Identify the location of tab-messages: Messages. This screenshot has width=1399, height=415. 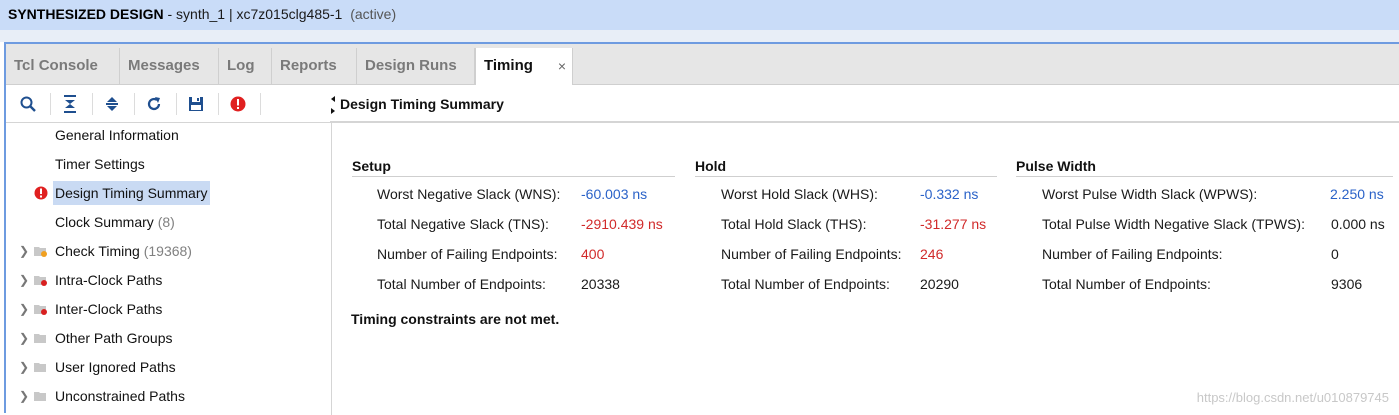
(169, 66).